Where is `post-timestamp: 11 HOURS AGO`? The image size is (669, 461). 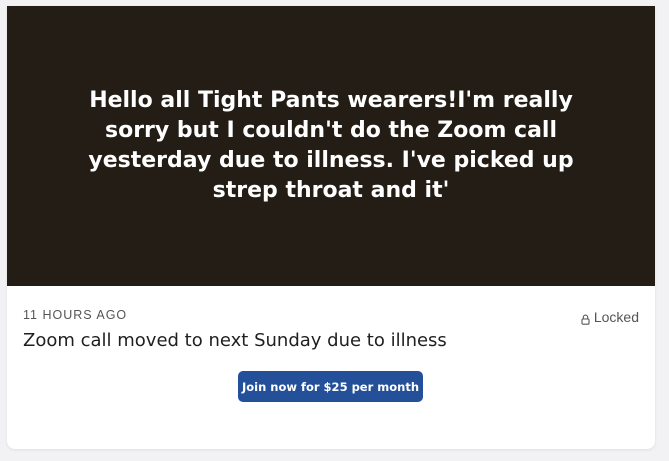 post-timestamp: 11 HOURS AGO is located at coordinates (75, 315).